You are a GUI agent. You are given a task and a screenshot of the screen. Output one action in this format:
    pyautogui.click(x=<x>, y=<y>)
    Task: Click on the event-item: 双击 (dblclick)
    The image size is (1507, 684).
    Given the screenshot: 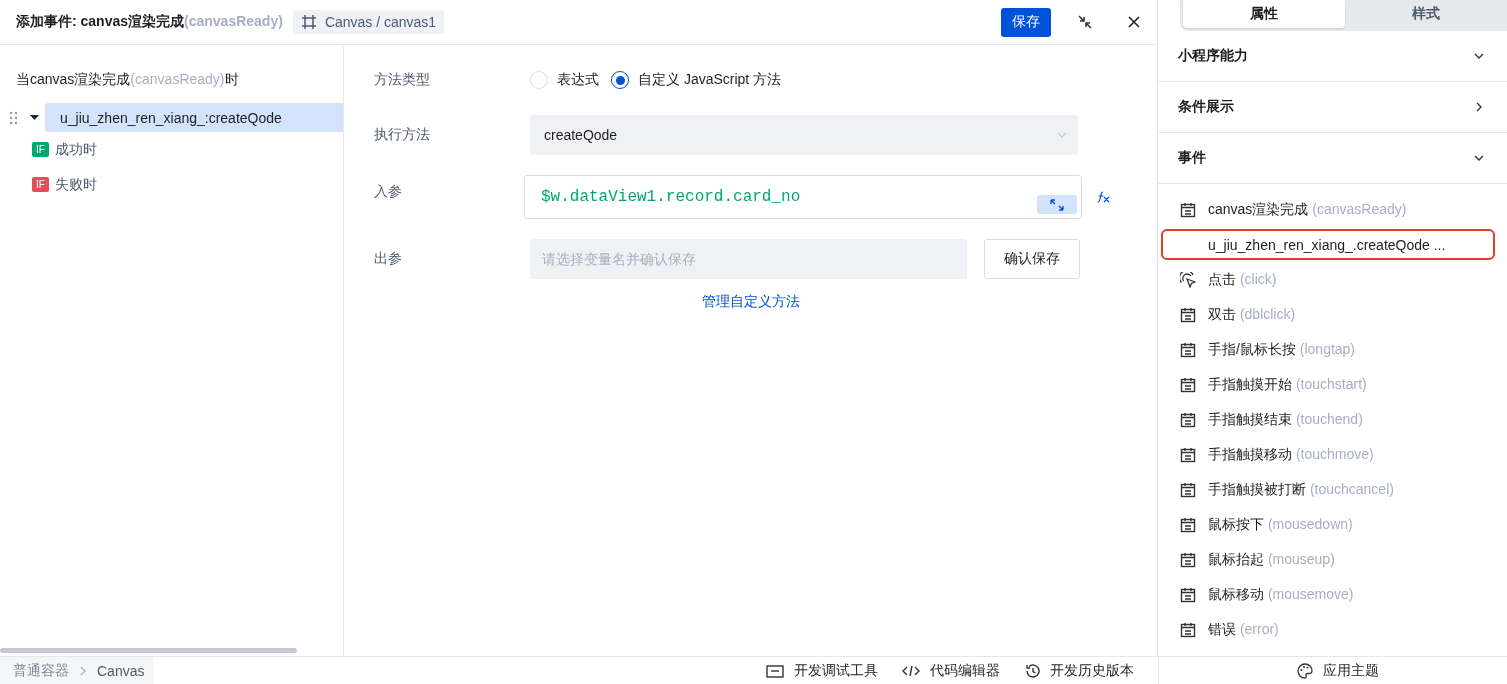 What is the action you would take?
    pyautogui.click(x=1252, y=314)
    